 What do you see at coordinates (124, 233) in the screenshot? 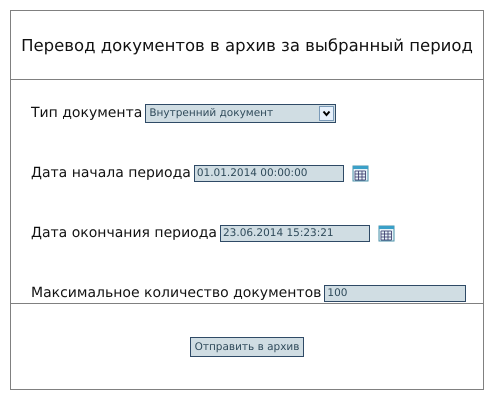
I see `field-label: Дата окончания периода` at bounding box center [124, 233].